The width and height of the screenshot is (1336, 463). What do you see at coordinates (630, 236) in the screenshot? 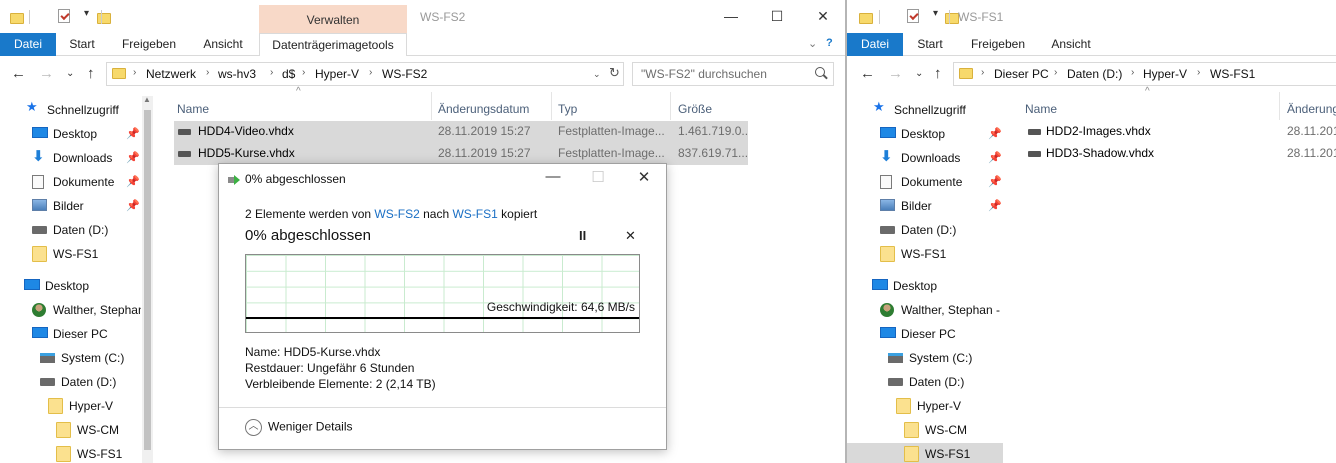
I see `cancel-icon: ✕` at bounding box center [630, 236].